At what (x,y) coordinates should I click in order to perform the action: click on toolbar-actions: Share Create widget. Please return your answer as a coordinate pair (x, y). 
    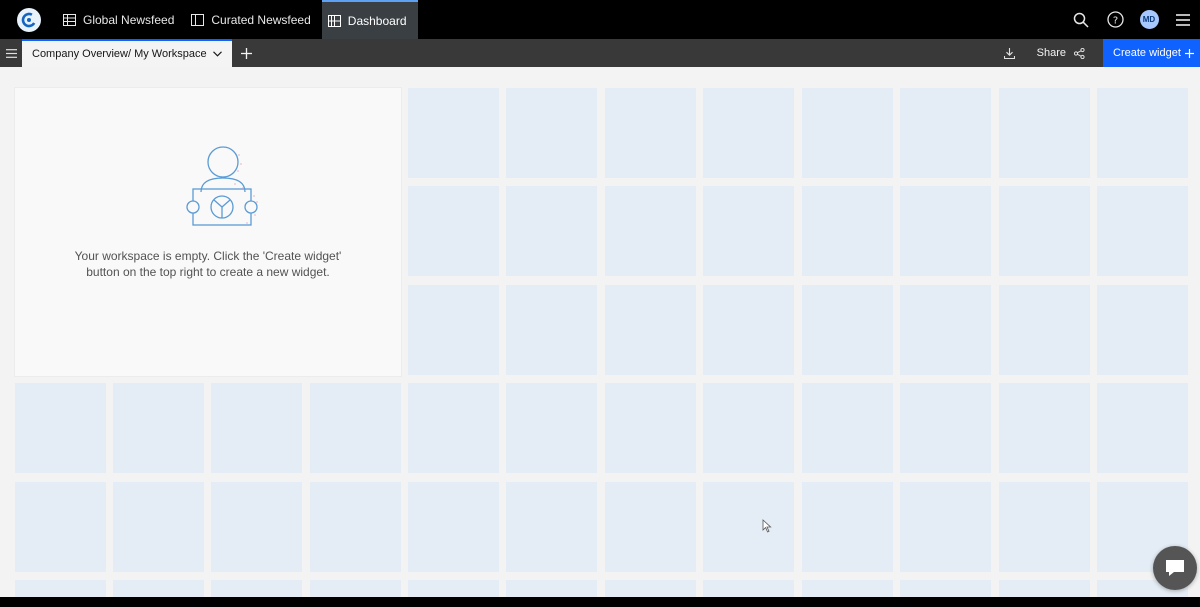
    Looking at the image, I should click on (1097, 53).